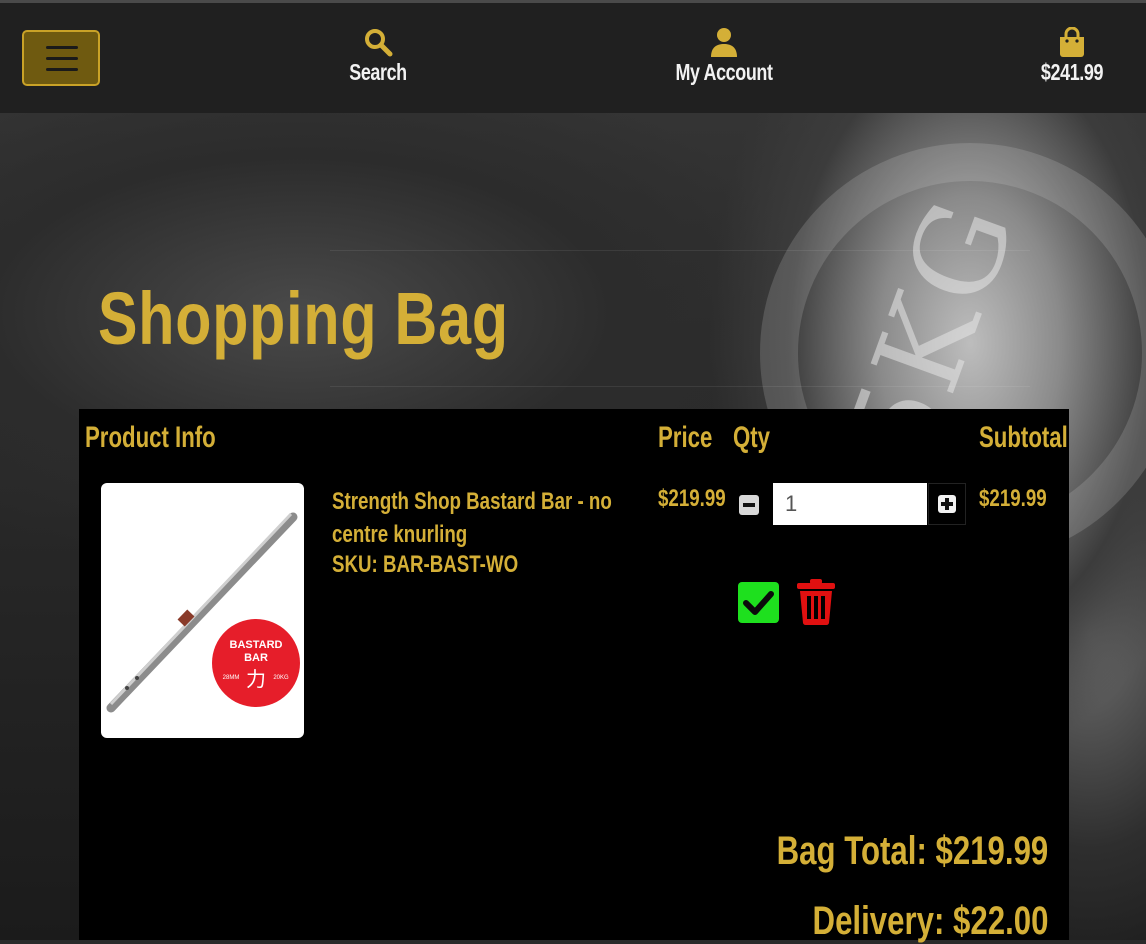  Describe the element at coordinates (685, 437) in the screenshot. I see `column-header-price: Price` at that location.